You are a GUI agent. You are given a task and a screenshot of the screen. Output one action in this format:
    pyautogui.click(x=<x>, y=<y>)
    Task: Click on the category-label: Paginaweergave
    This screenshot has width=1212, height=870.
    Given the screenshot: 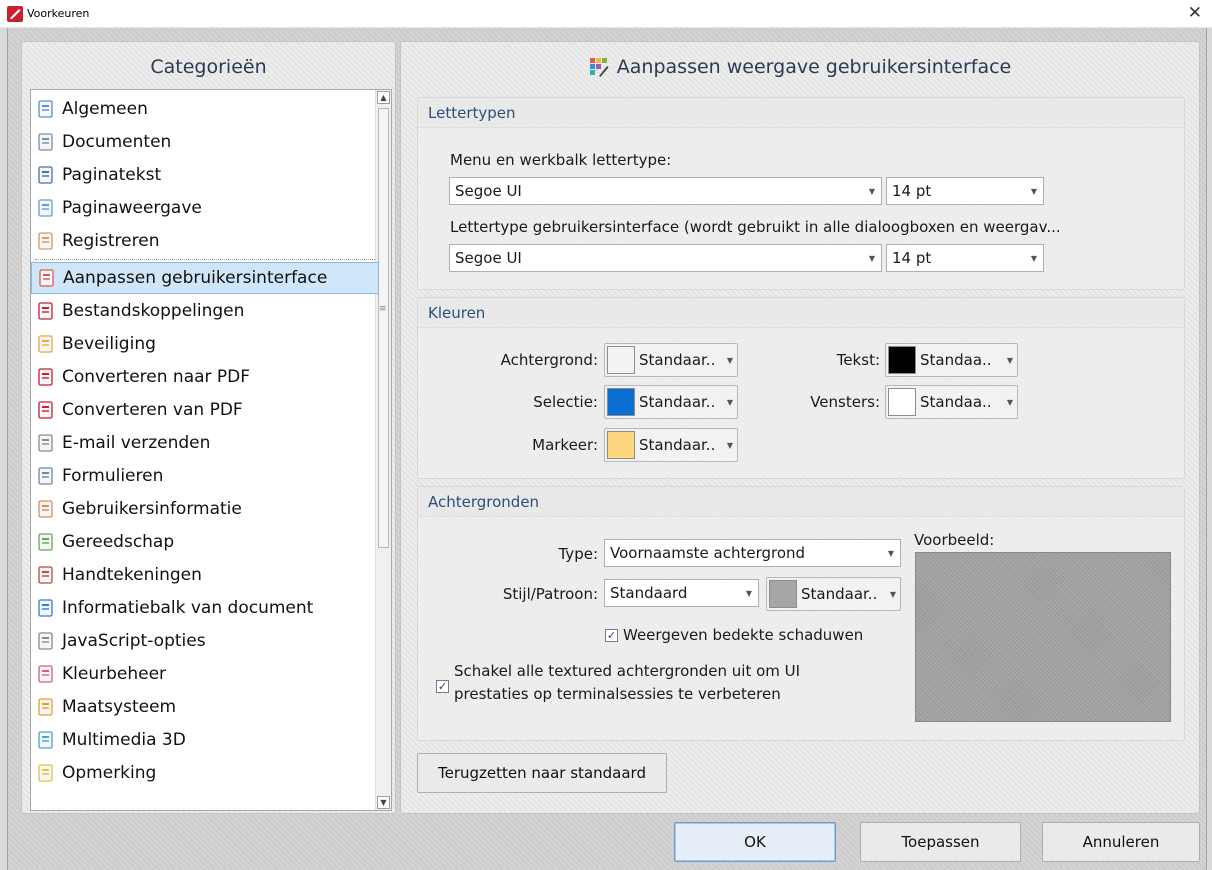 What is the action you would take?
    pyautogui.click(x=132, y=208)
    